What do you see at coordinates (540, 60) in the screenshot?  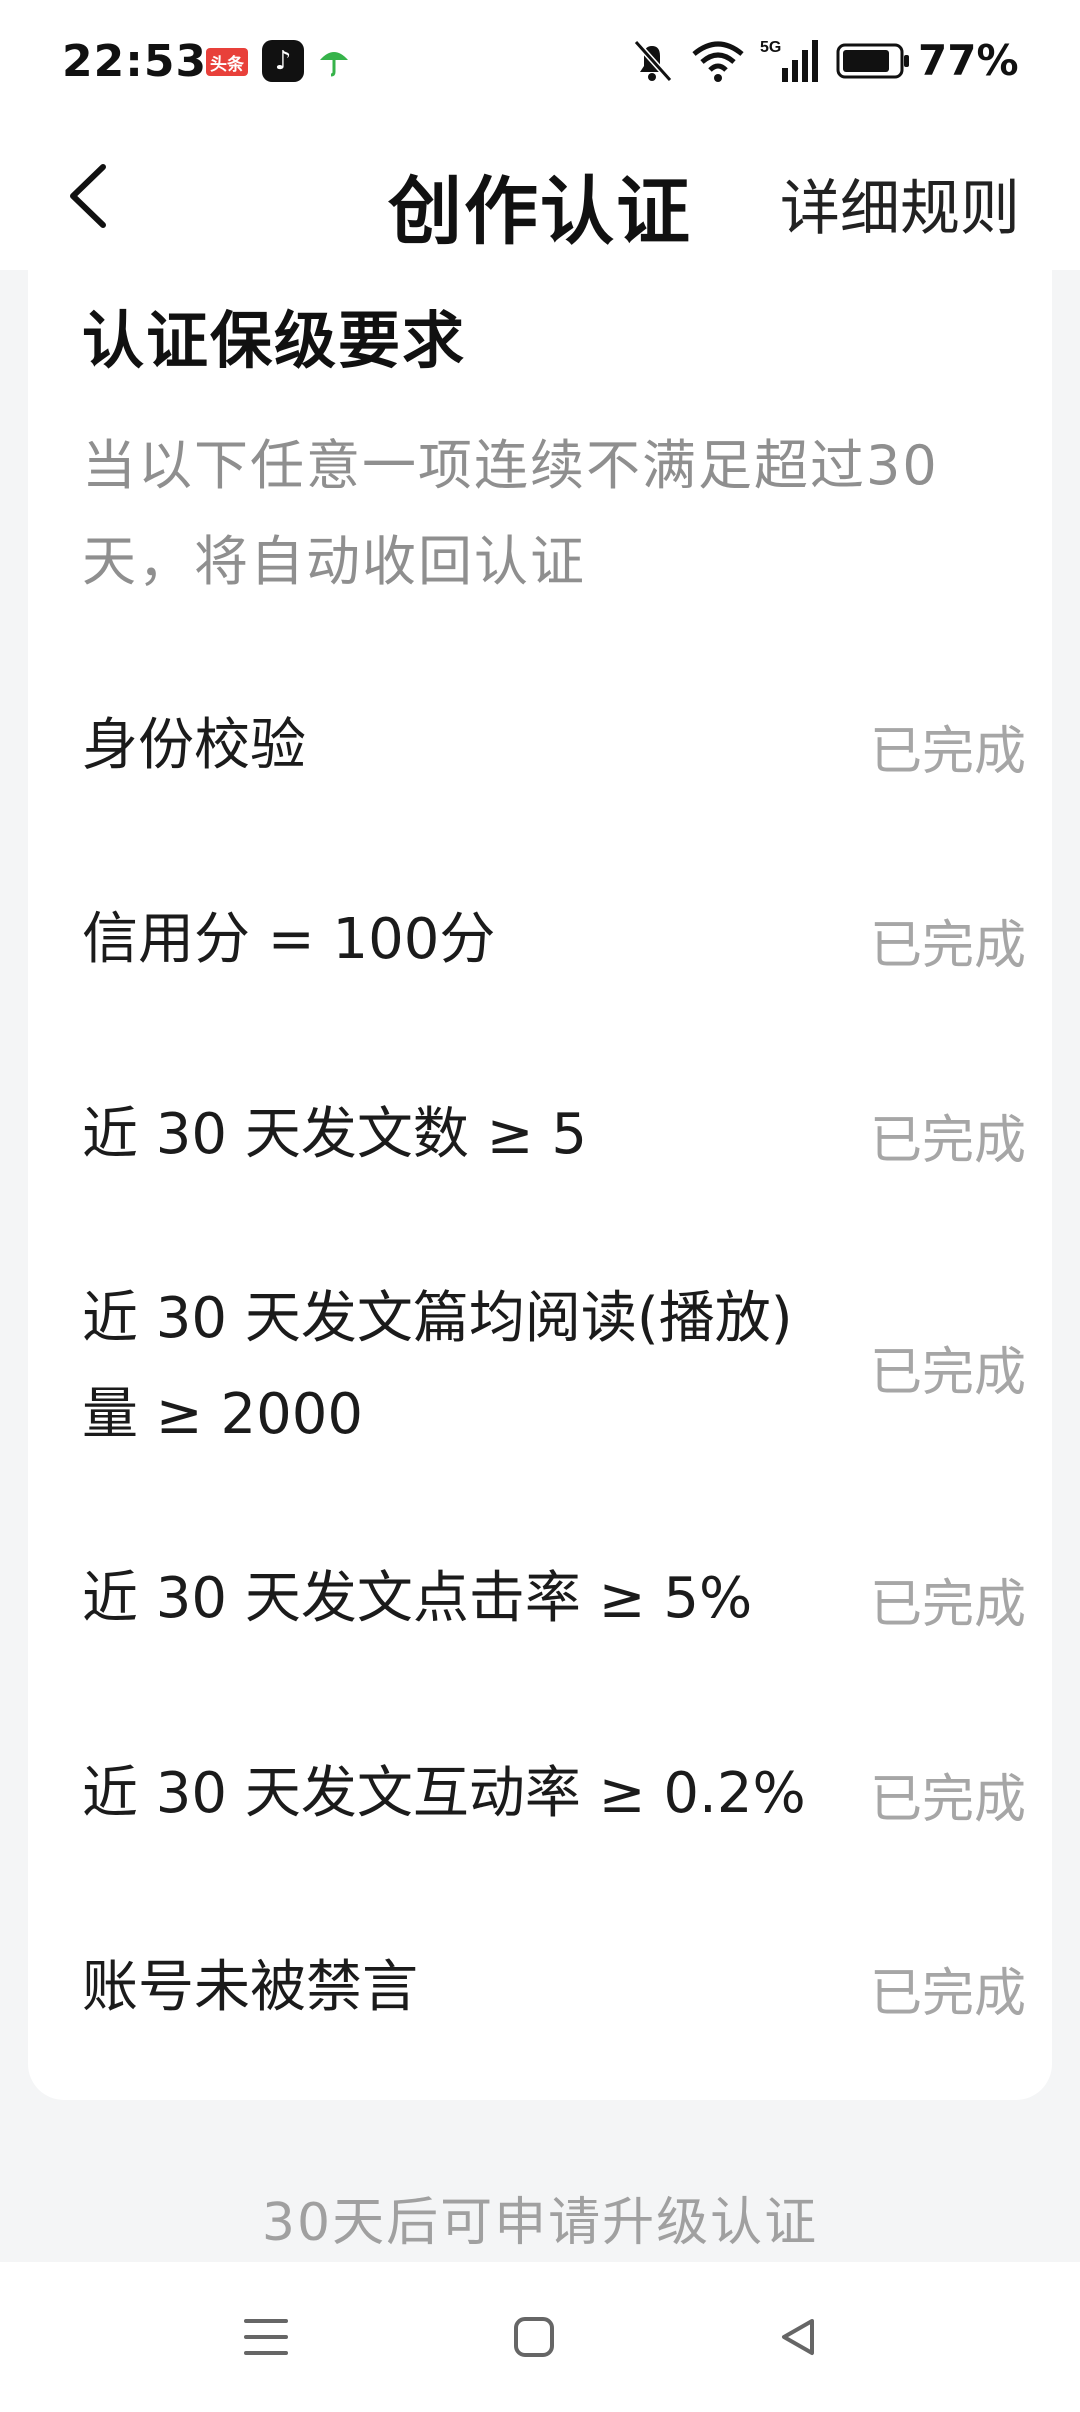 I see `status-bar: 22:53 头条 ♪ 5G 77%` at bounding box center [540, 60].